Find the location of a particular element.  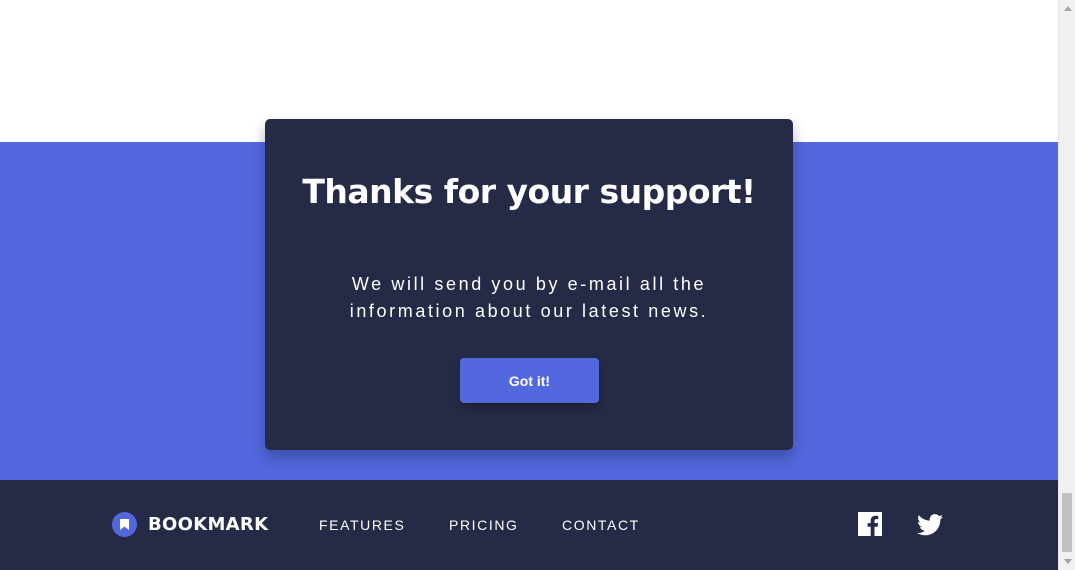

got-it-button: Got it! is located at coordinates (529, 380).